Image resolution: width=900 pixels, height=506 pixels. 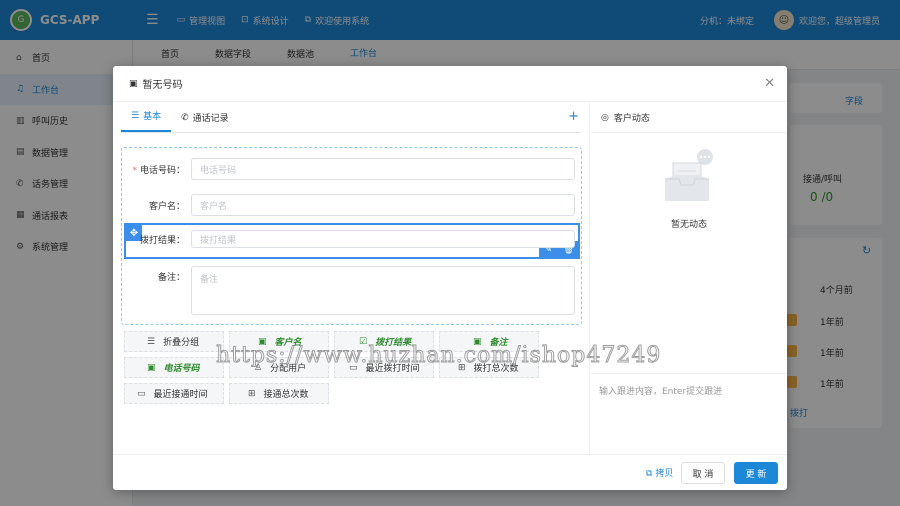 What do you see at coordinates (133, 83) in the screenshot?
I see `image-icon: ▣` at bounding box center [133, 83].